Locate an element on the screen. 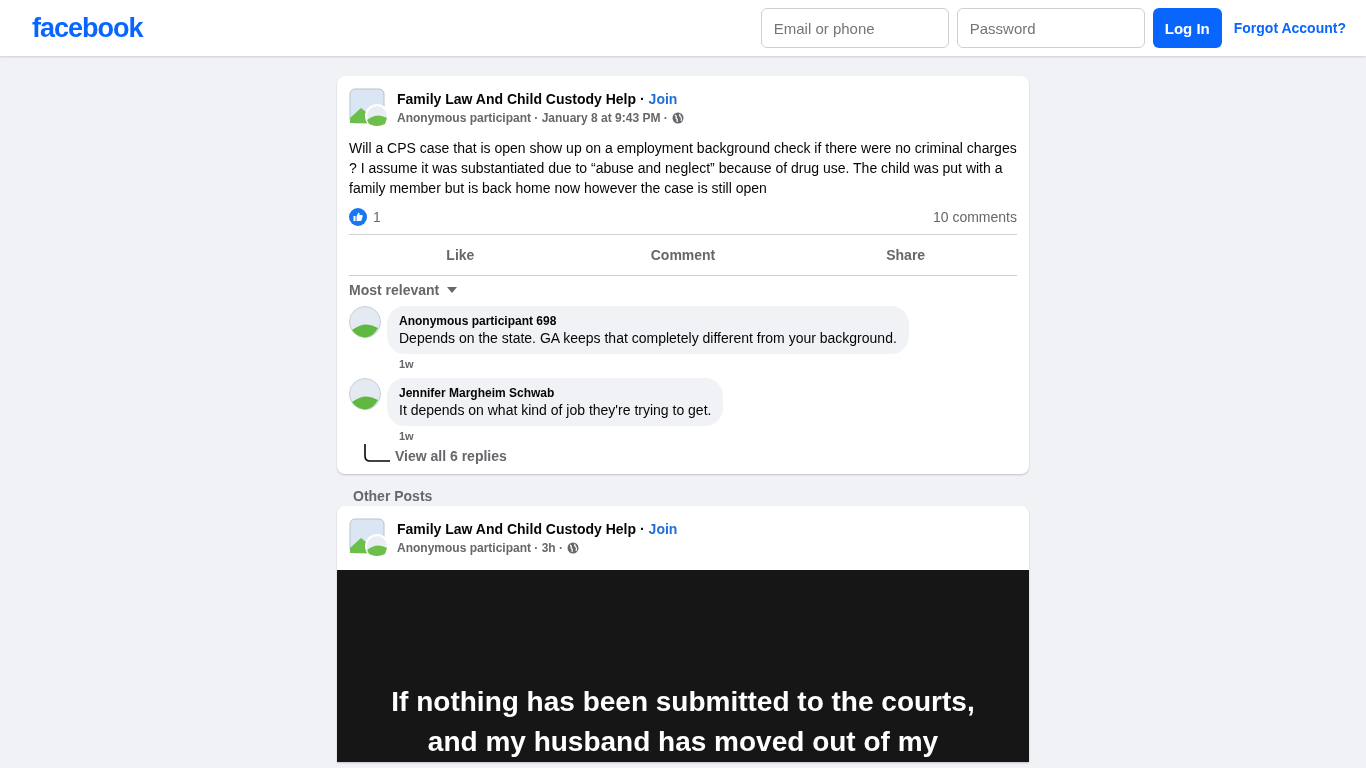 The height and width of the screenshot is (768, 1366). password-field: Password is located at coordinates (1050, 28).